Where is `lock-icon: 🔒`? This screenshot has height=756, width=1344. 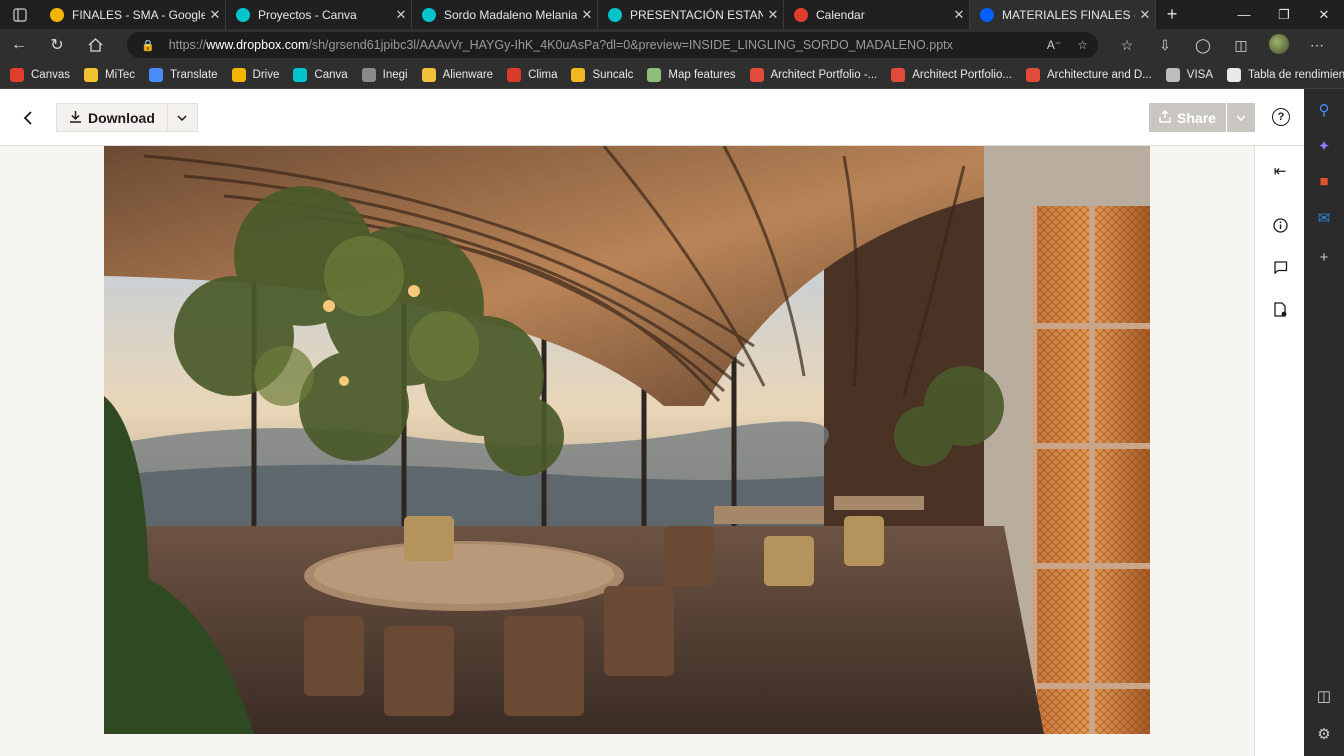
lock-icon: 🔒 is located at coordinates (148, 45).